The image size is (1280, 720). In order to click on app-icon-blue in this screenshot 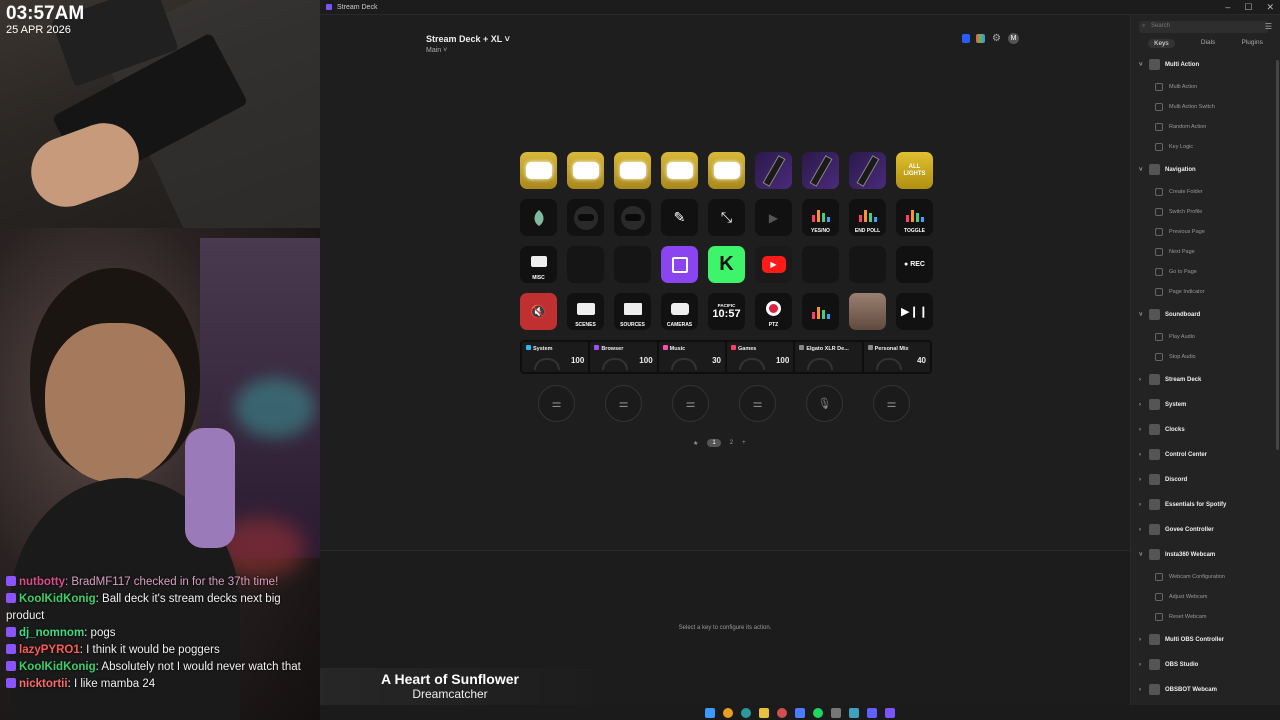, I will do `click(800, 712)`.